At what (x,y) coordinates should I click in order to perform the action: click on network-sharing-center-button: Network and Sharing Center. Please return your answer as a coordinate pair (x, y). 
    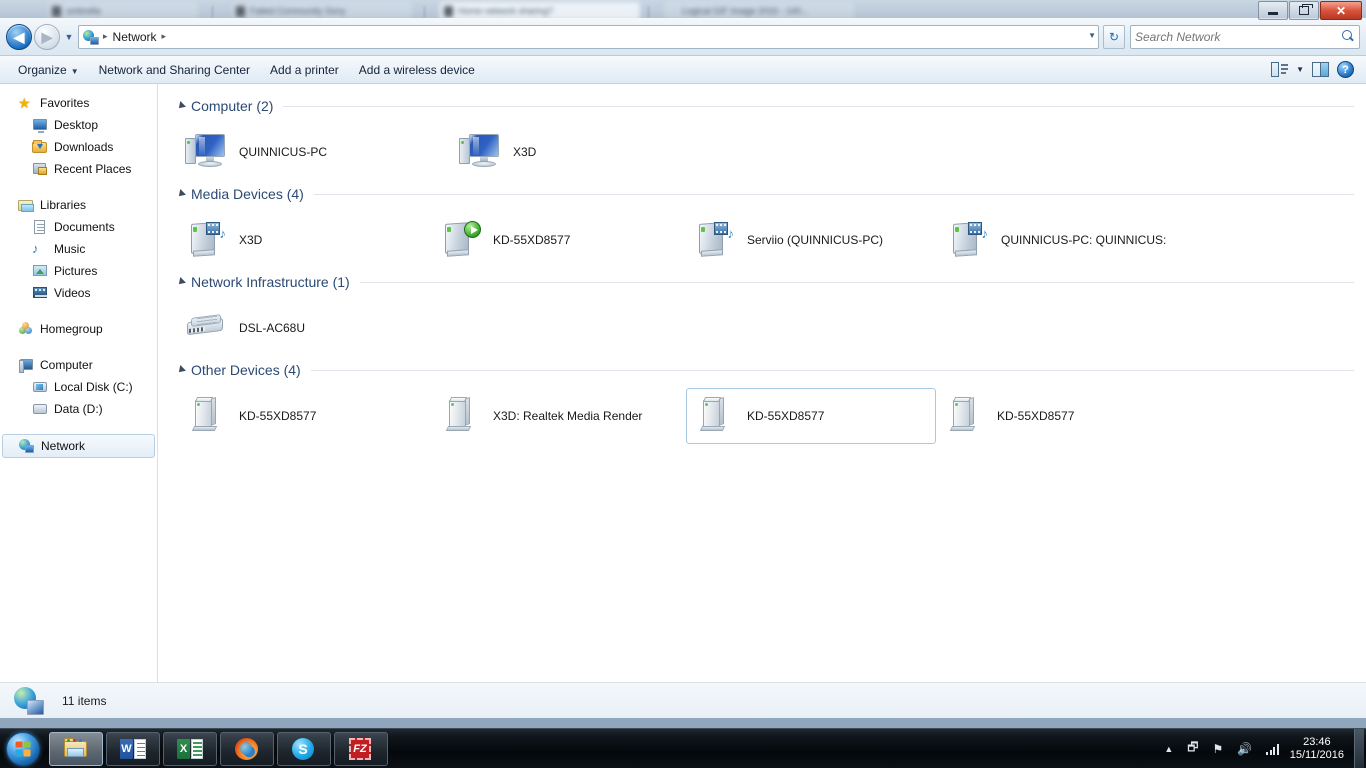
    Looking at the image, I should click on (174, 70).